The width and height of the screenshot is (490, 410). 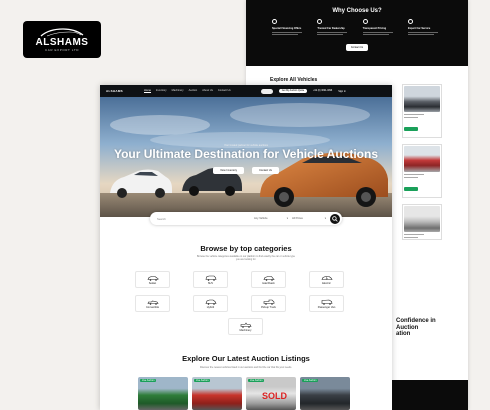 I want to click on feature-label: Transparent Pricing, so click(x=374, y=28).